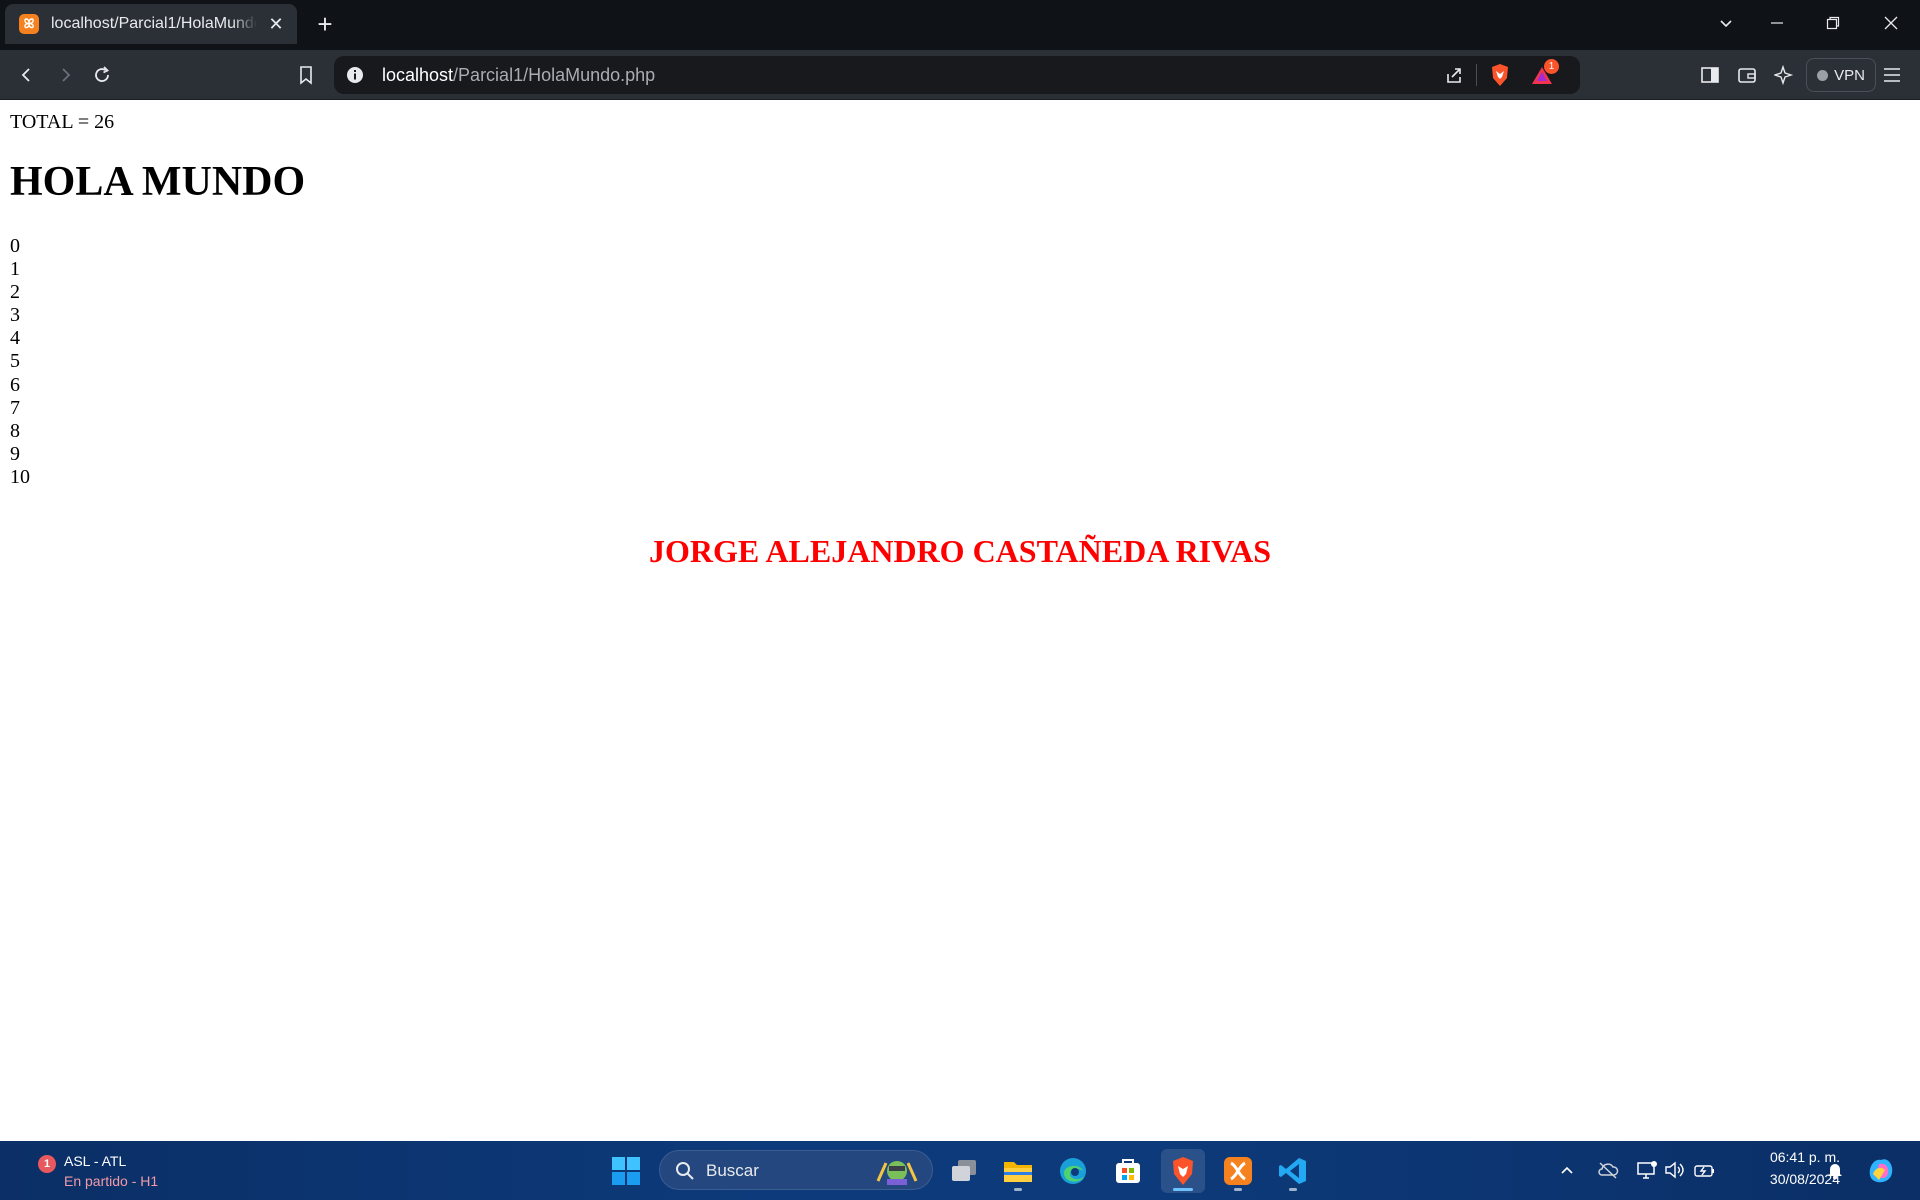  I want to click on volume-tray, so click(1675, 1170).